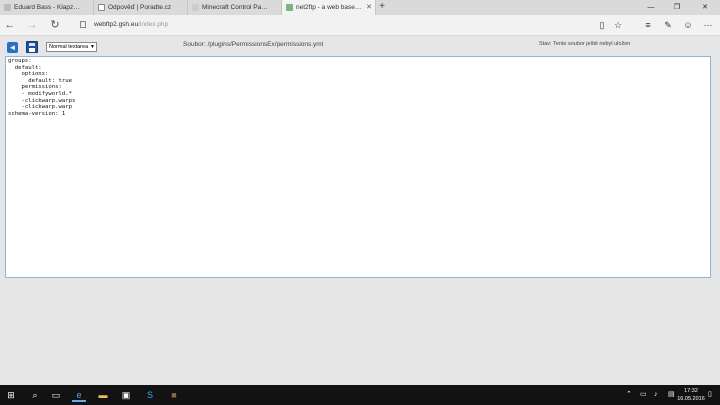 Image resolution: width=720 pixels, height=405 pixels. I want to click on back-button: ◄, so click(12, 47).